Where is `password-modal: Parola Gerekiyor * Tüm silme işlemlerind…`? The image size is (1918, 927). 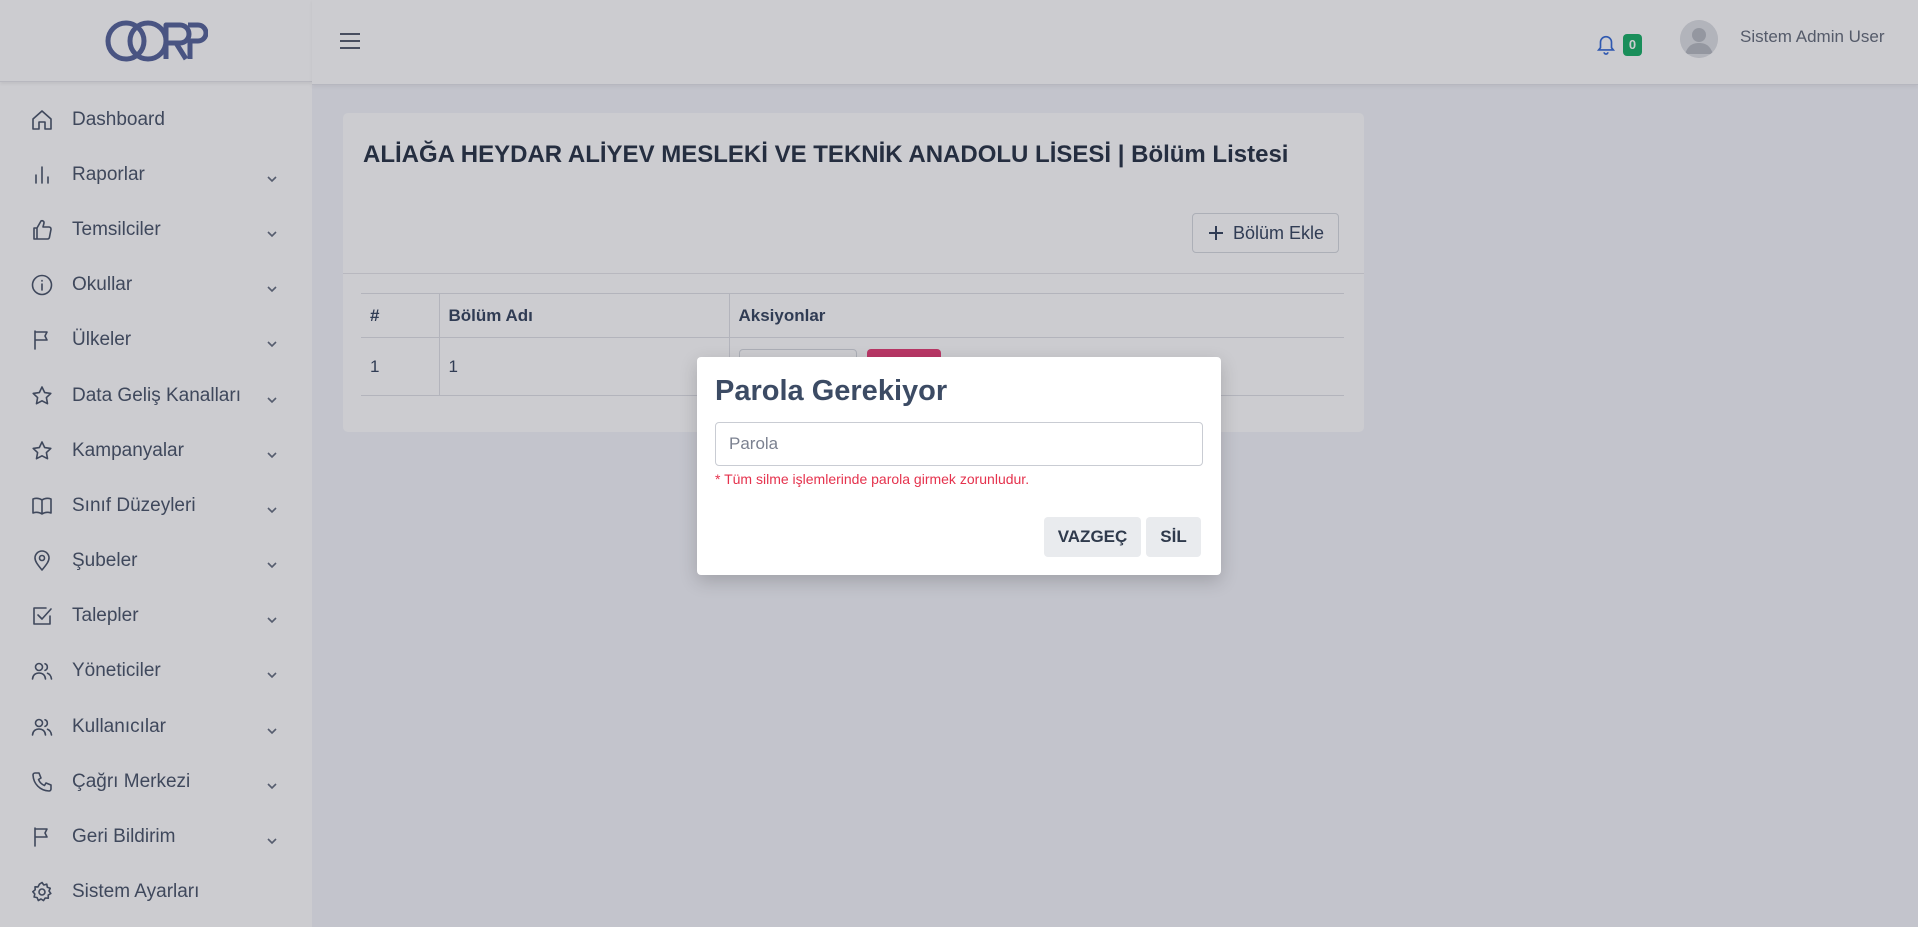 password-modal: Parola Gerekiyor * Tüm silme işlemlerind… is located at coordinates (959, 466).